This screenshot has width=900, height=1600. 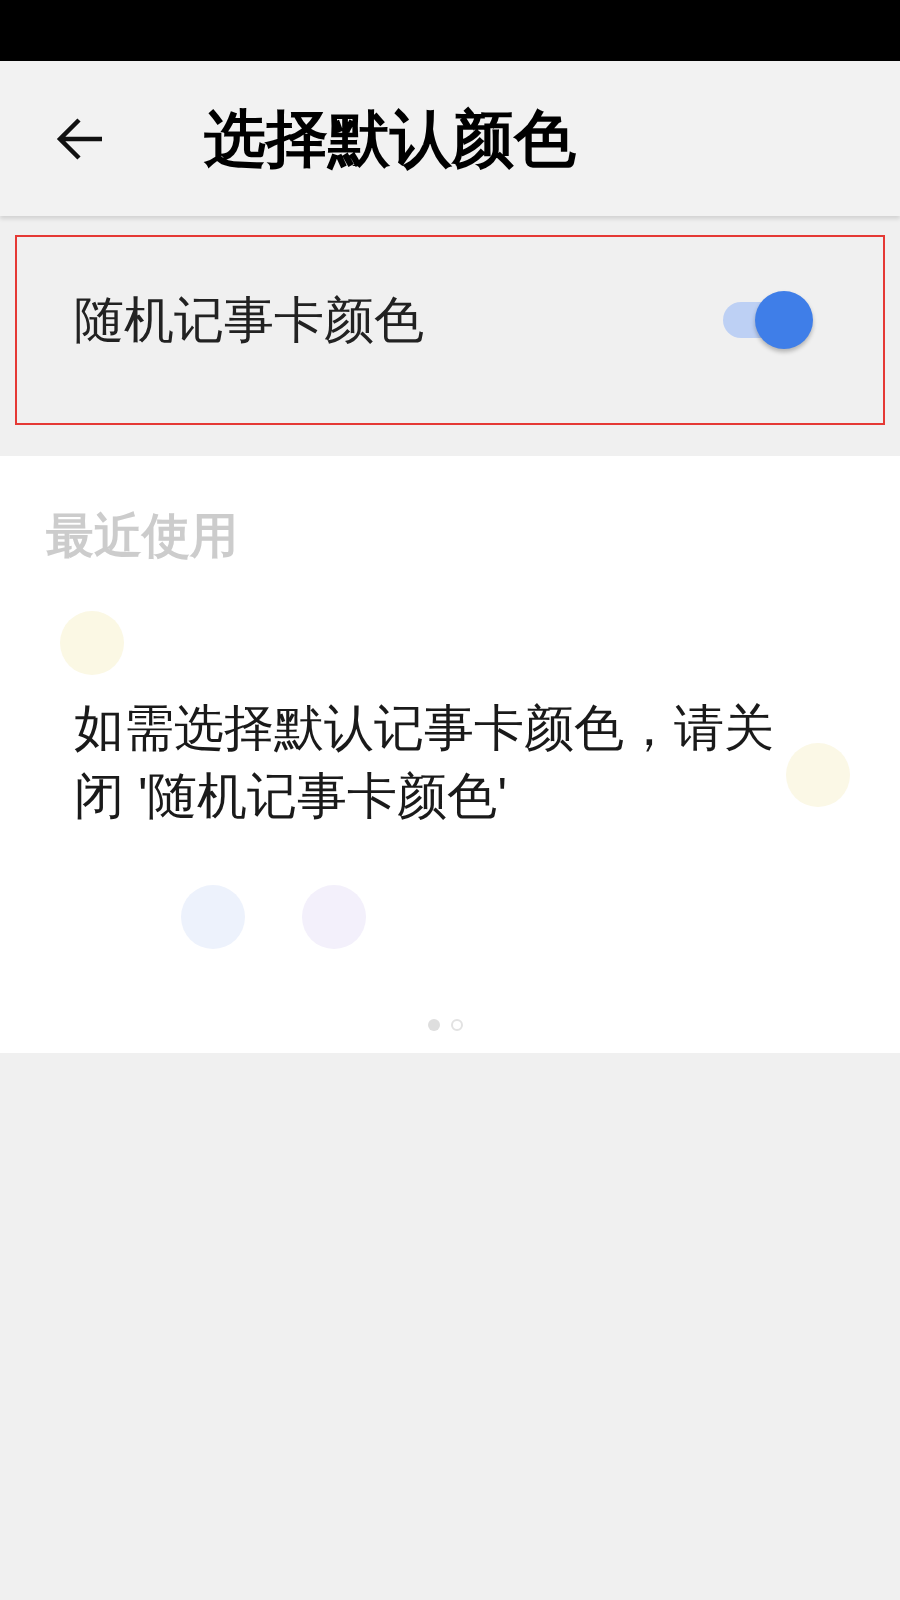 What do you see at coordinates (79, 138) in the screenshot?
I see `back-arrow-icon` at bounding box center [79, 138].